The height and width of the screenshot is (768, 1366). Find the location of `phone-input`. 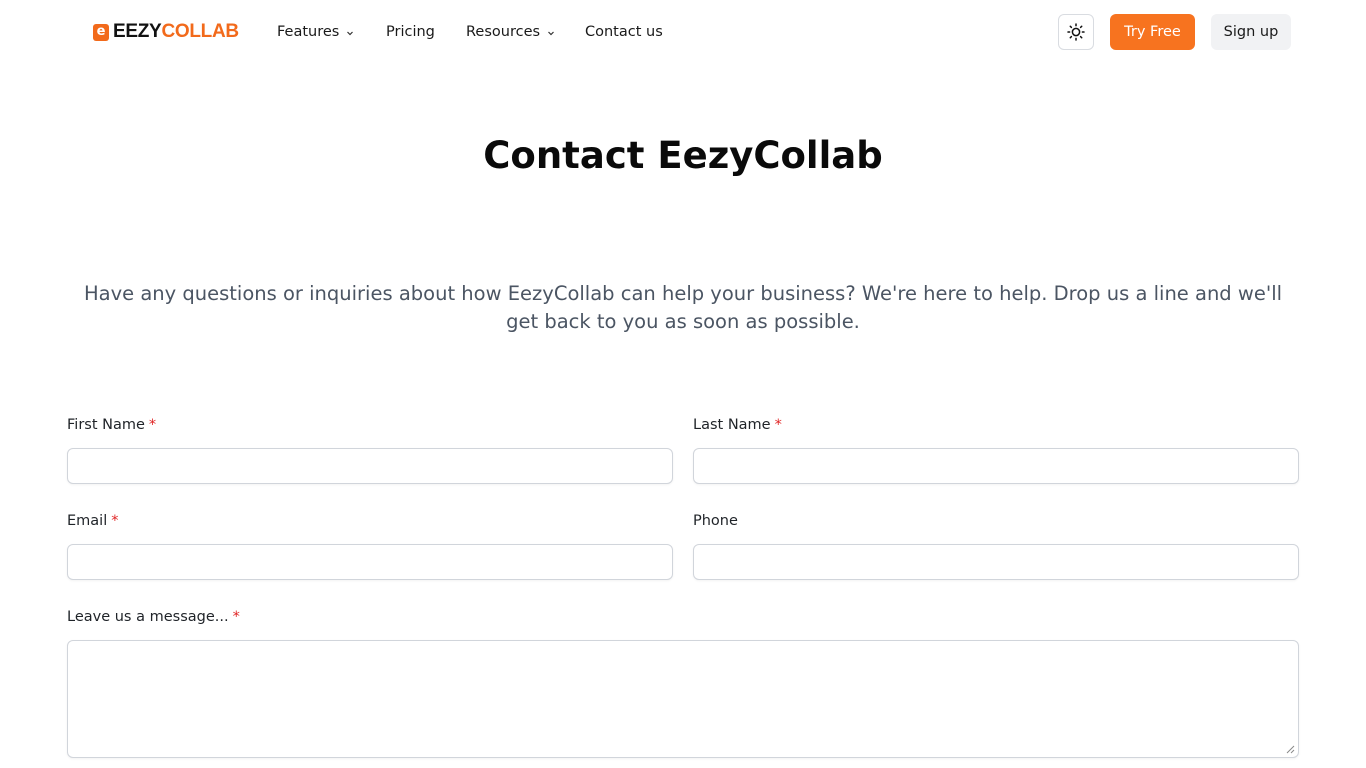

phone-input is located at coordinates (996, 562).